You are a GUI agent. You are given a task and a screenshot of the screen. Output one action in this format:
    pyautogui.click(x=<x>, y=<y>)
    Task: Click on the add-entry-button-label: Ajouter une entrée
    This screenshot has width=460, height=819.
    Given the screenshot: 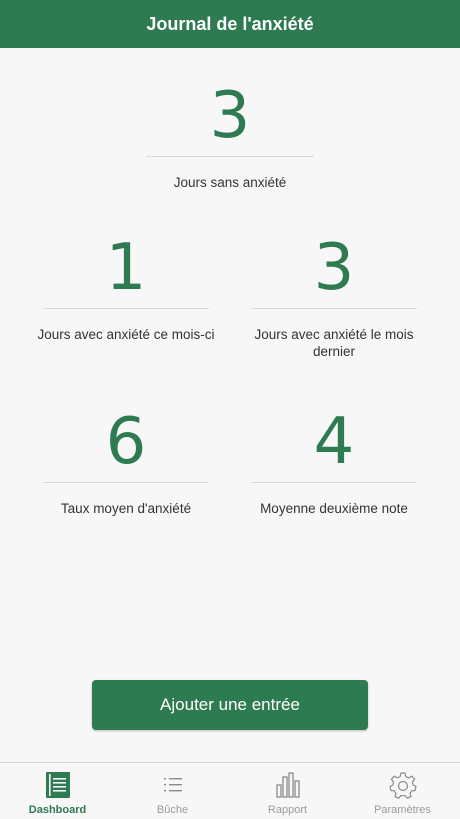 What is the action you would take?
    pyautogui.click(x=230, y=704)
    